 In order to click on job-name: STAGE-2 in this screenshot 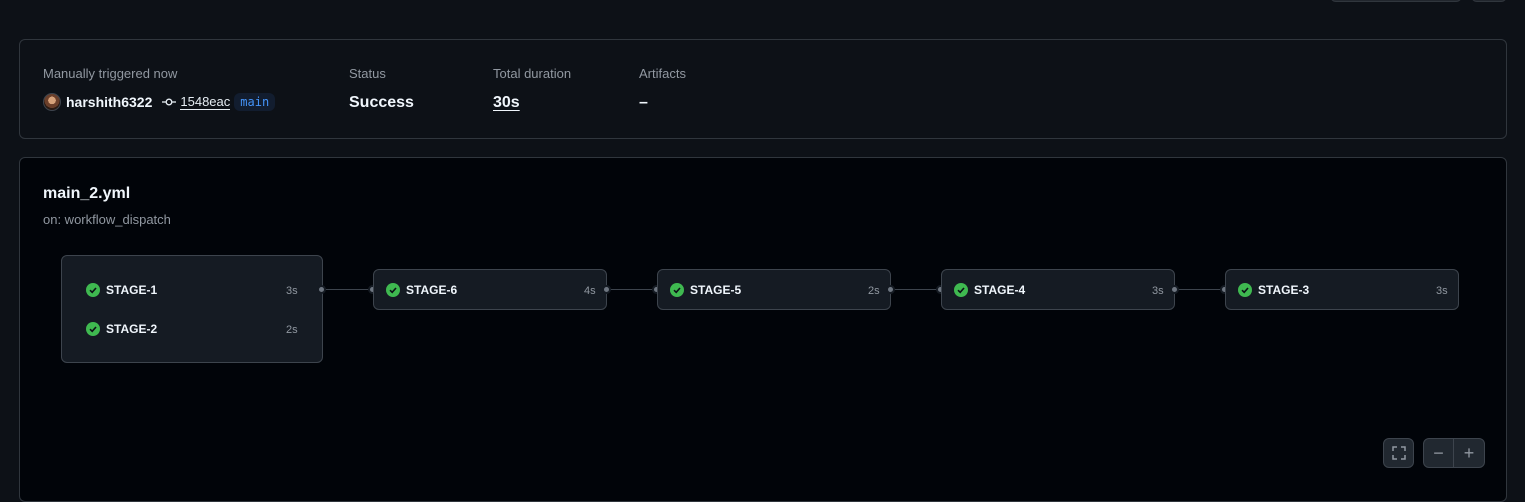, I will do `click(132, 329)`.